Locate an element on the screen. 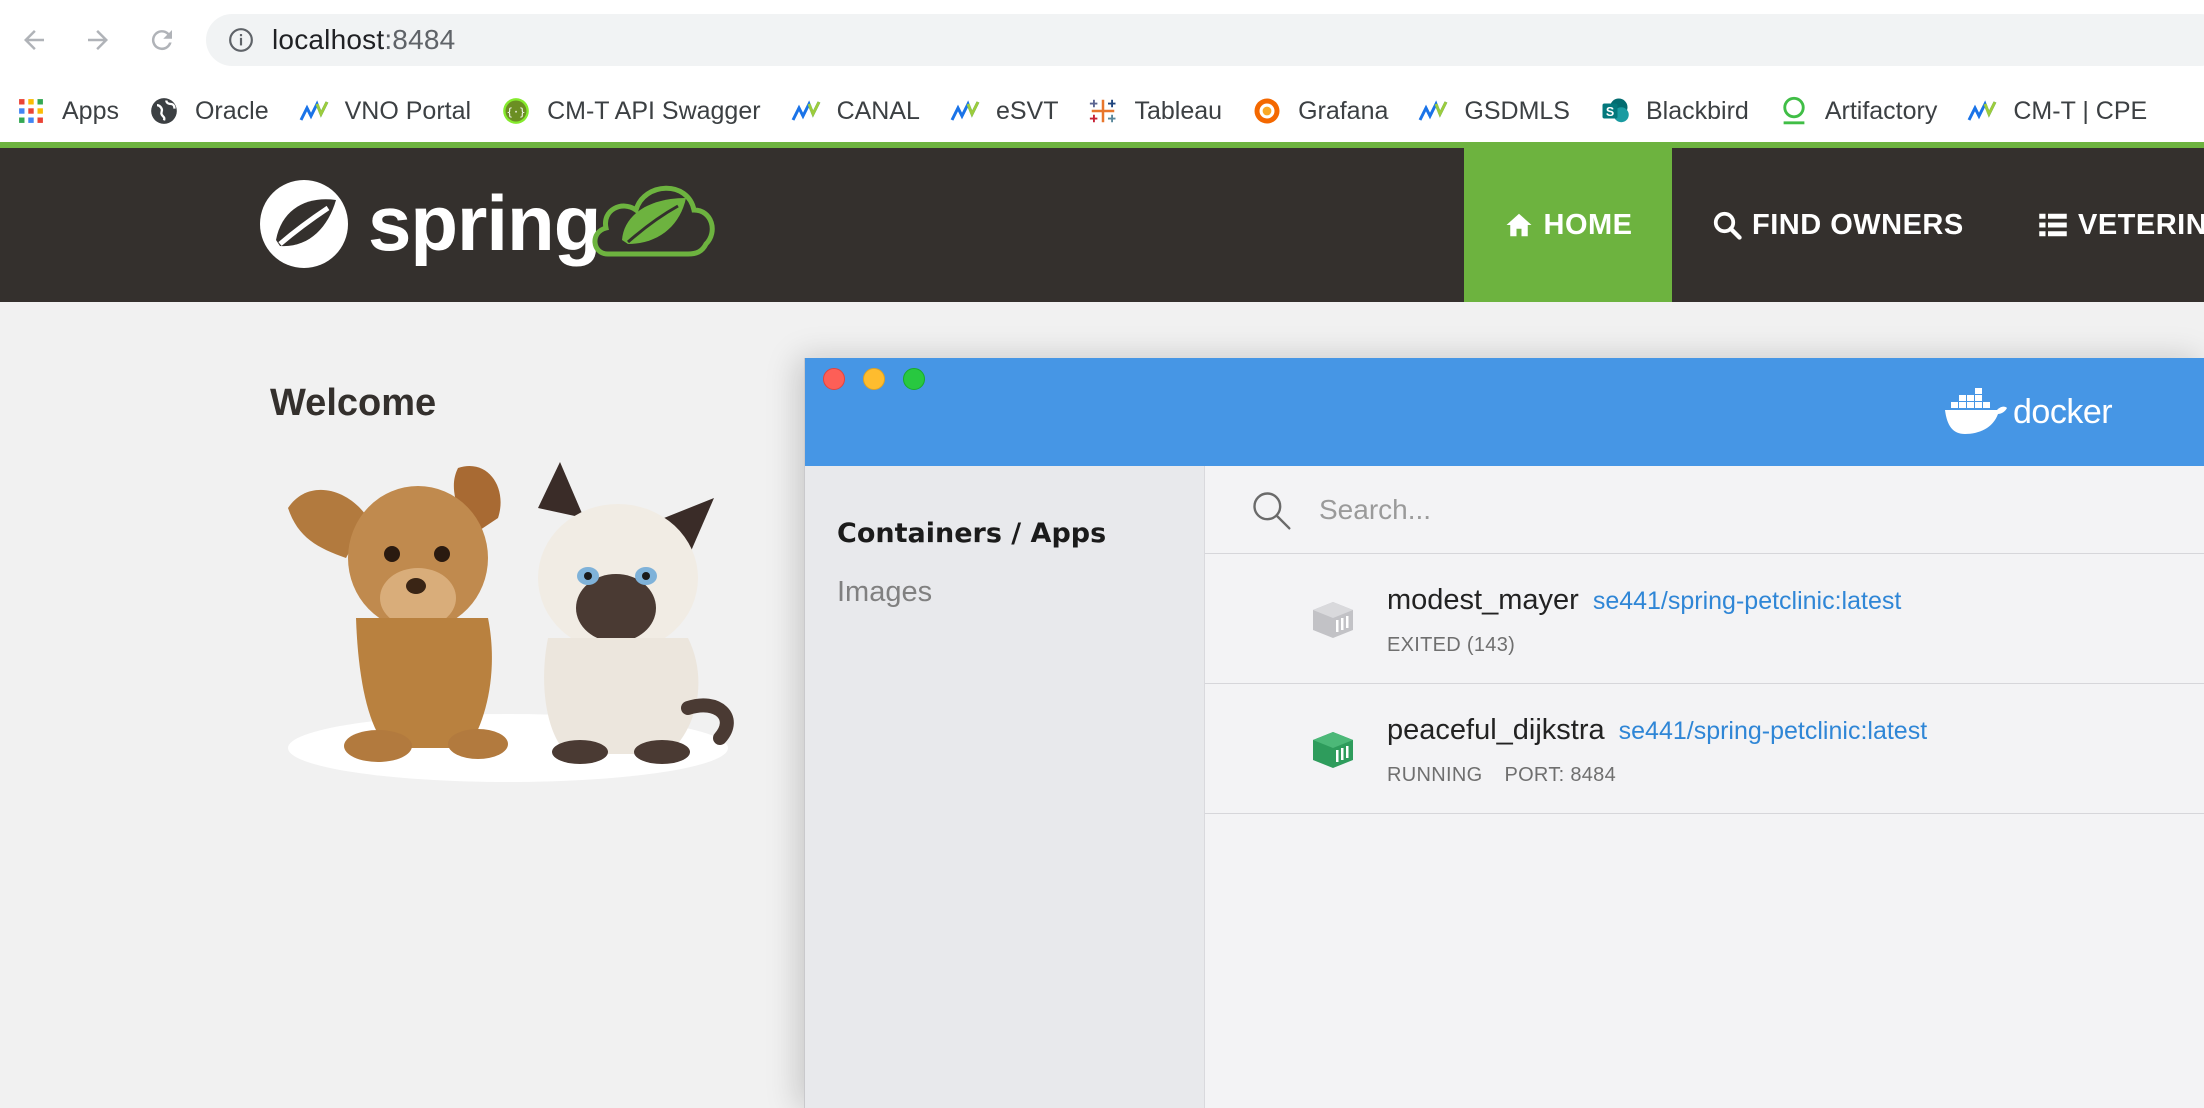 The height and width of the screenshot is (1108, 2204). container-name: peaceful_dijkstra is located at coordinates (1496, 730).